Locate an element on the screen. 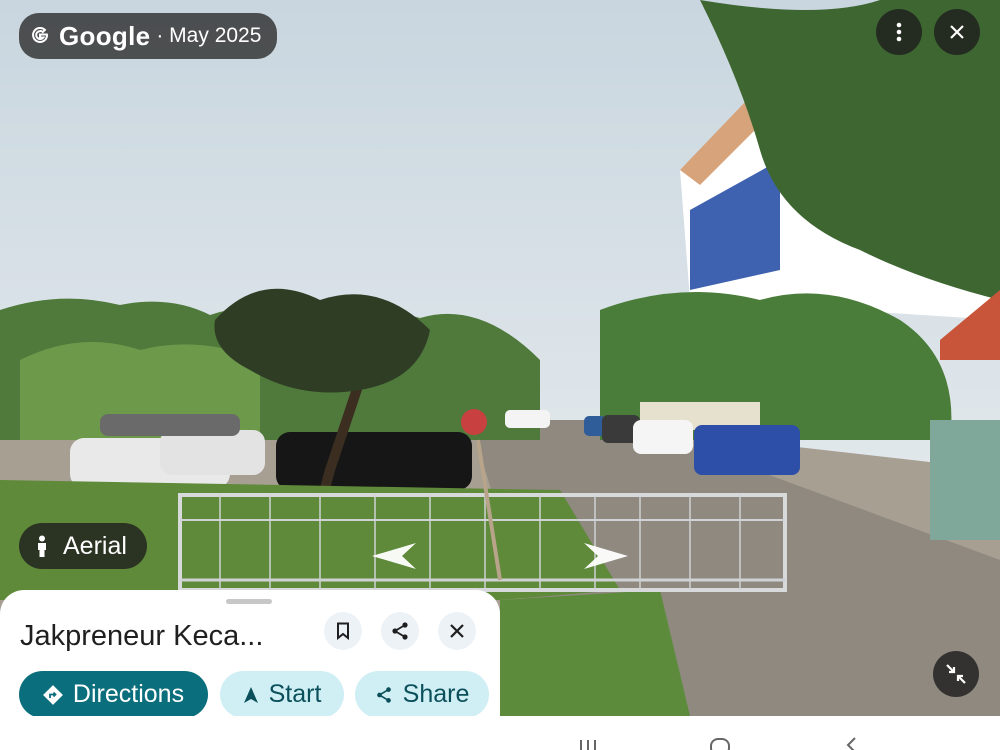  share-icon-button is located at coordinates (400, 631).